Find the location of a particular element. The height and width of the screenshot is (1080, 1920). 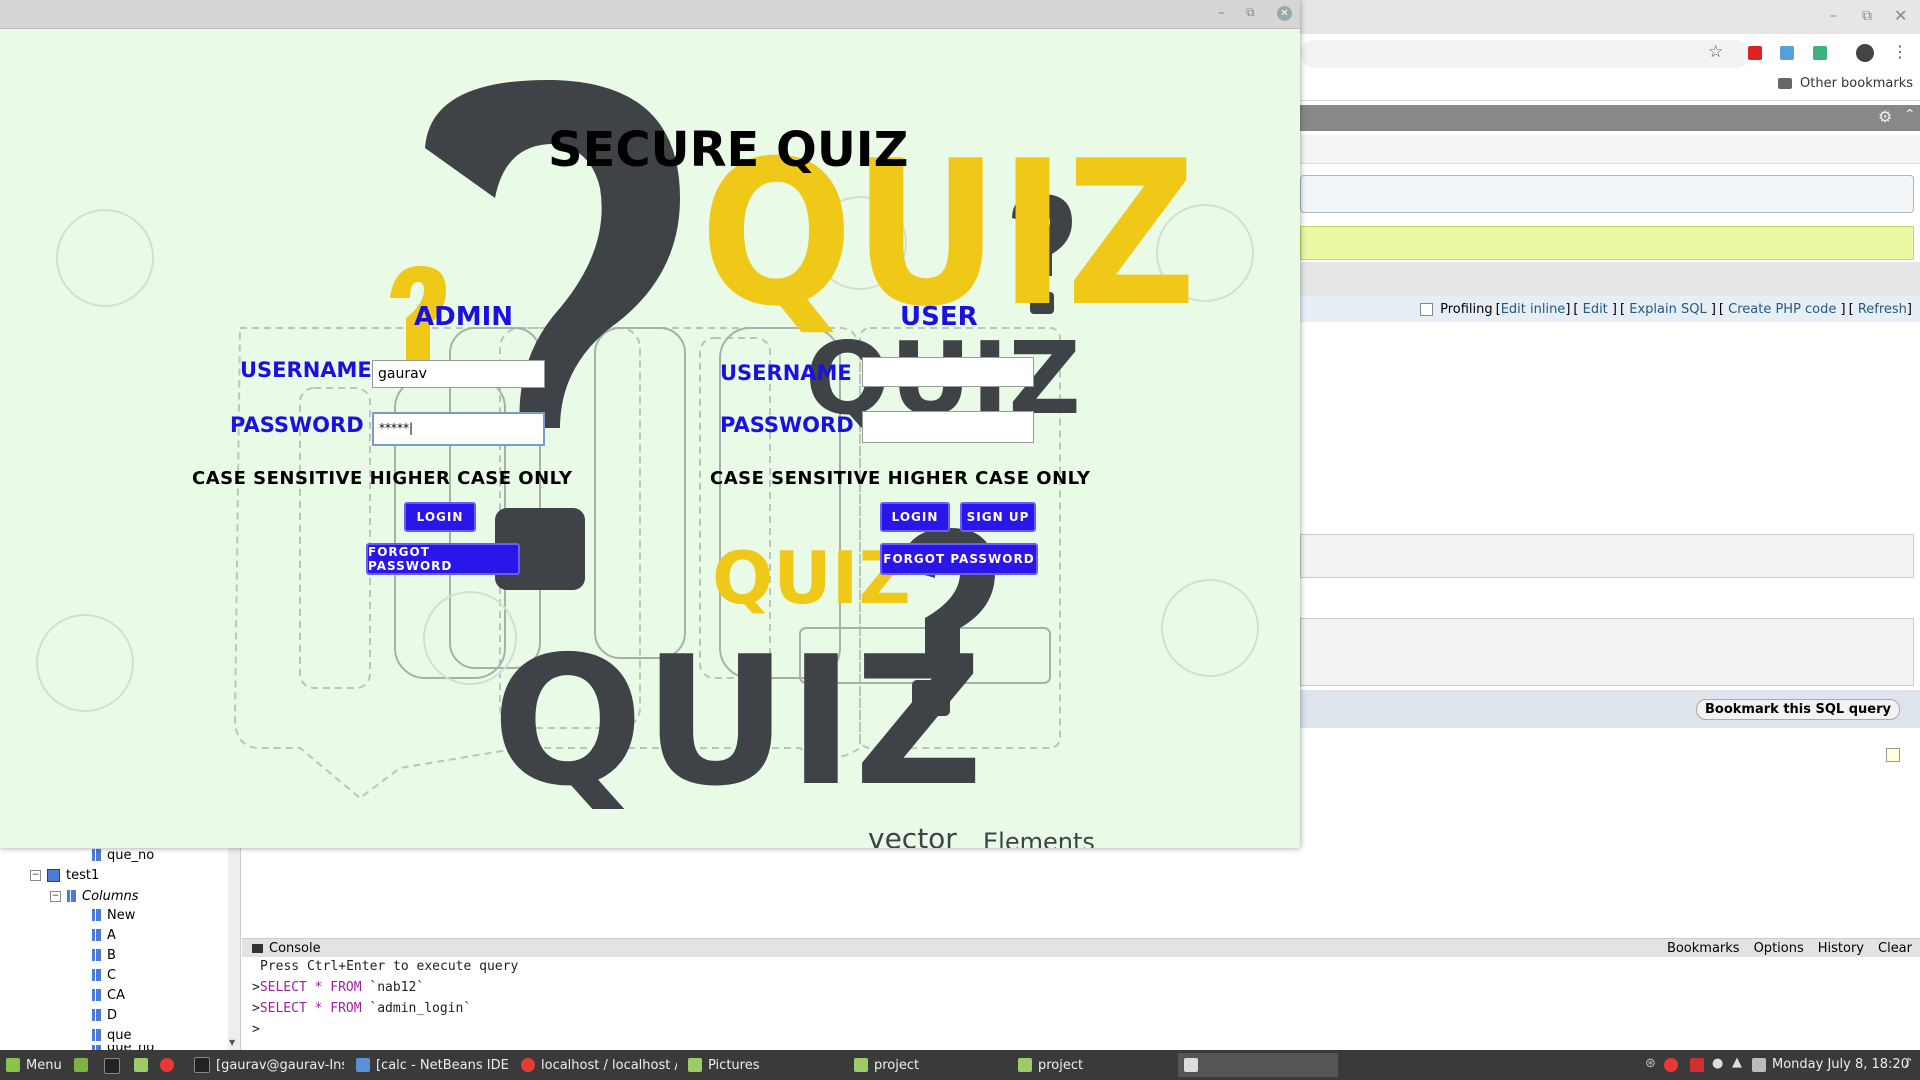

admin-username-input is located at coordinates (458, 374).